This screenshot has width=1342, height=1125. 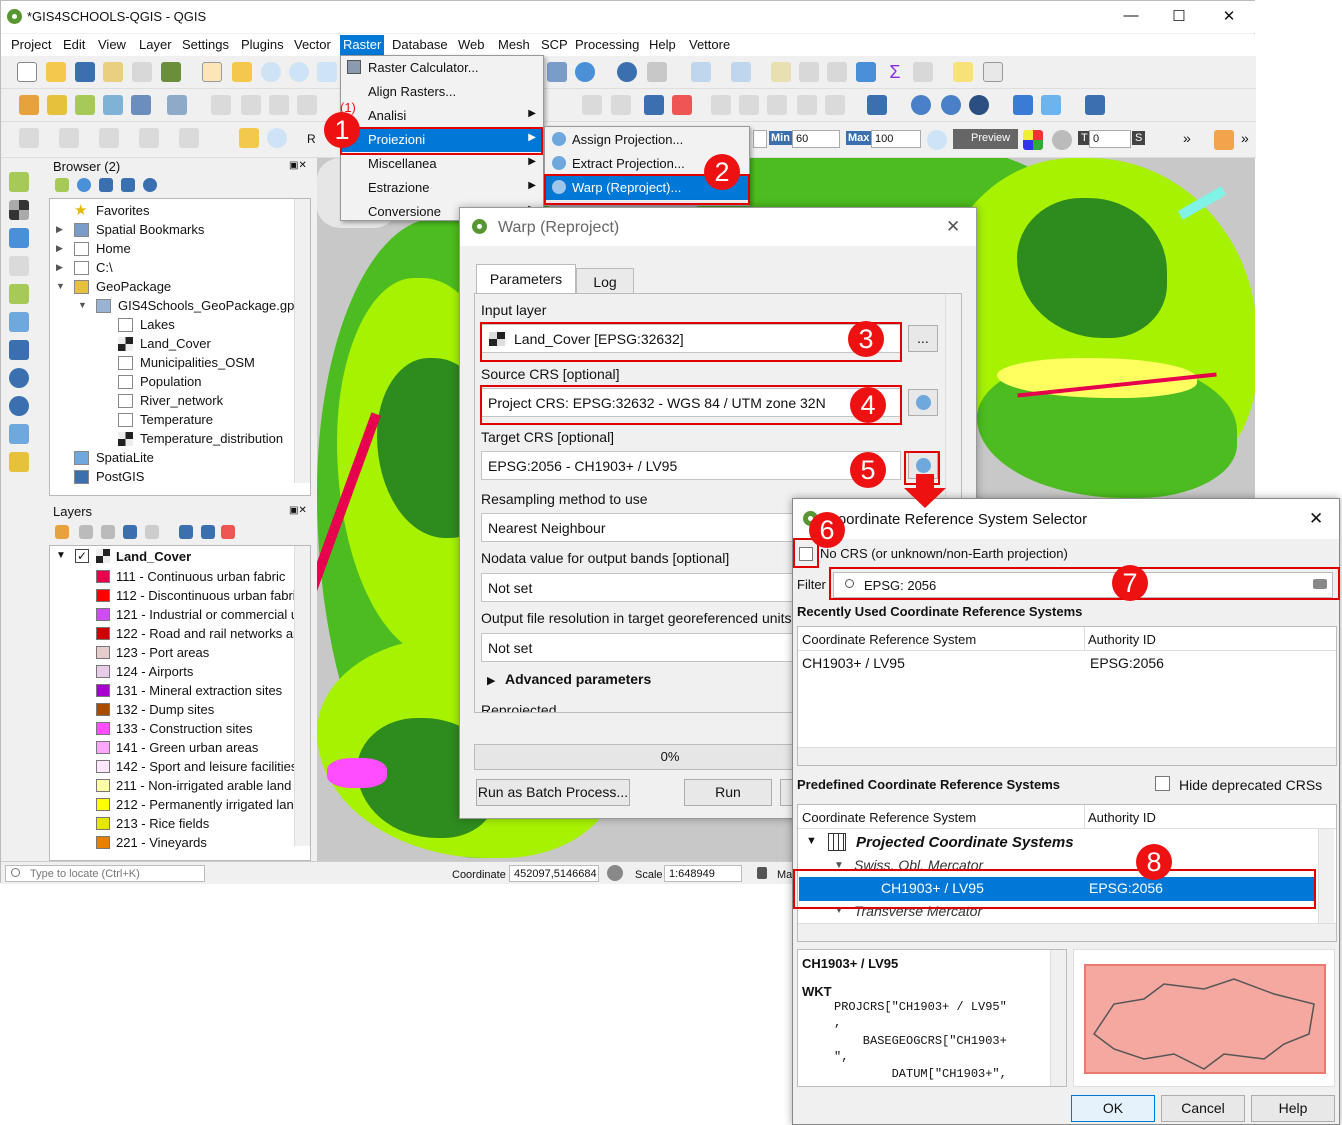 What do you see at coordinates (106, 185) in the screenshot?
I see `filter-browser-icon` at bounding box center [106, 185].